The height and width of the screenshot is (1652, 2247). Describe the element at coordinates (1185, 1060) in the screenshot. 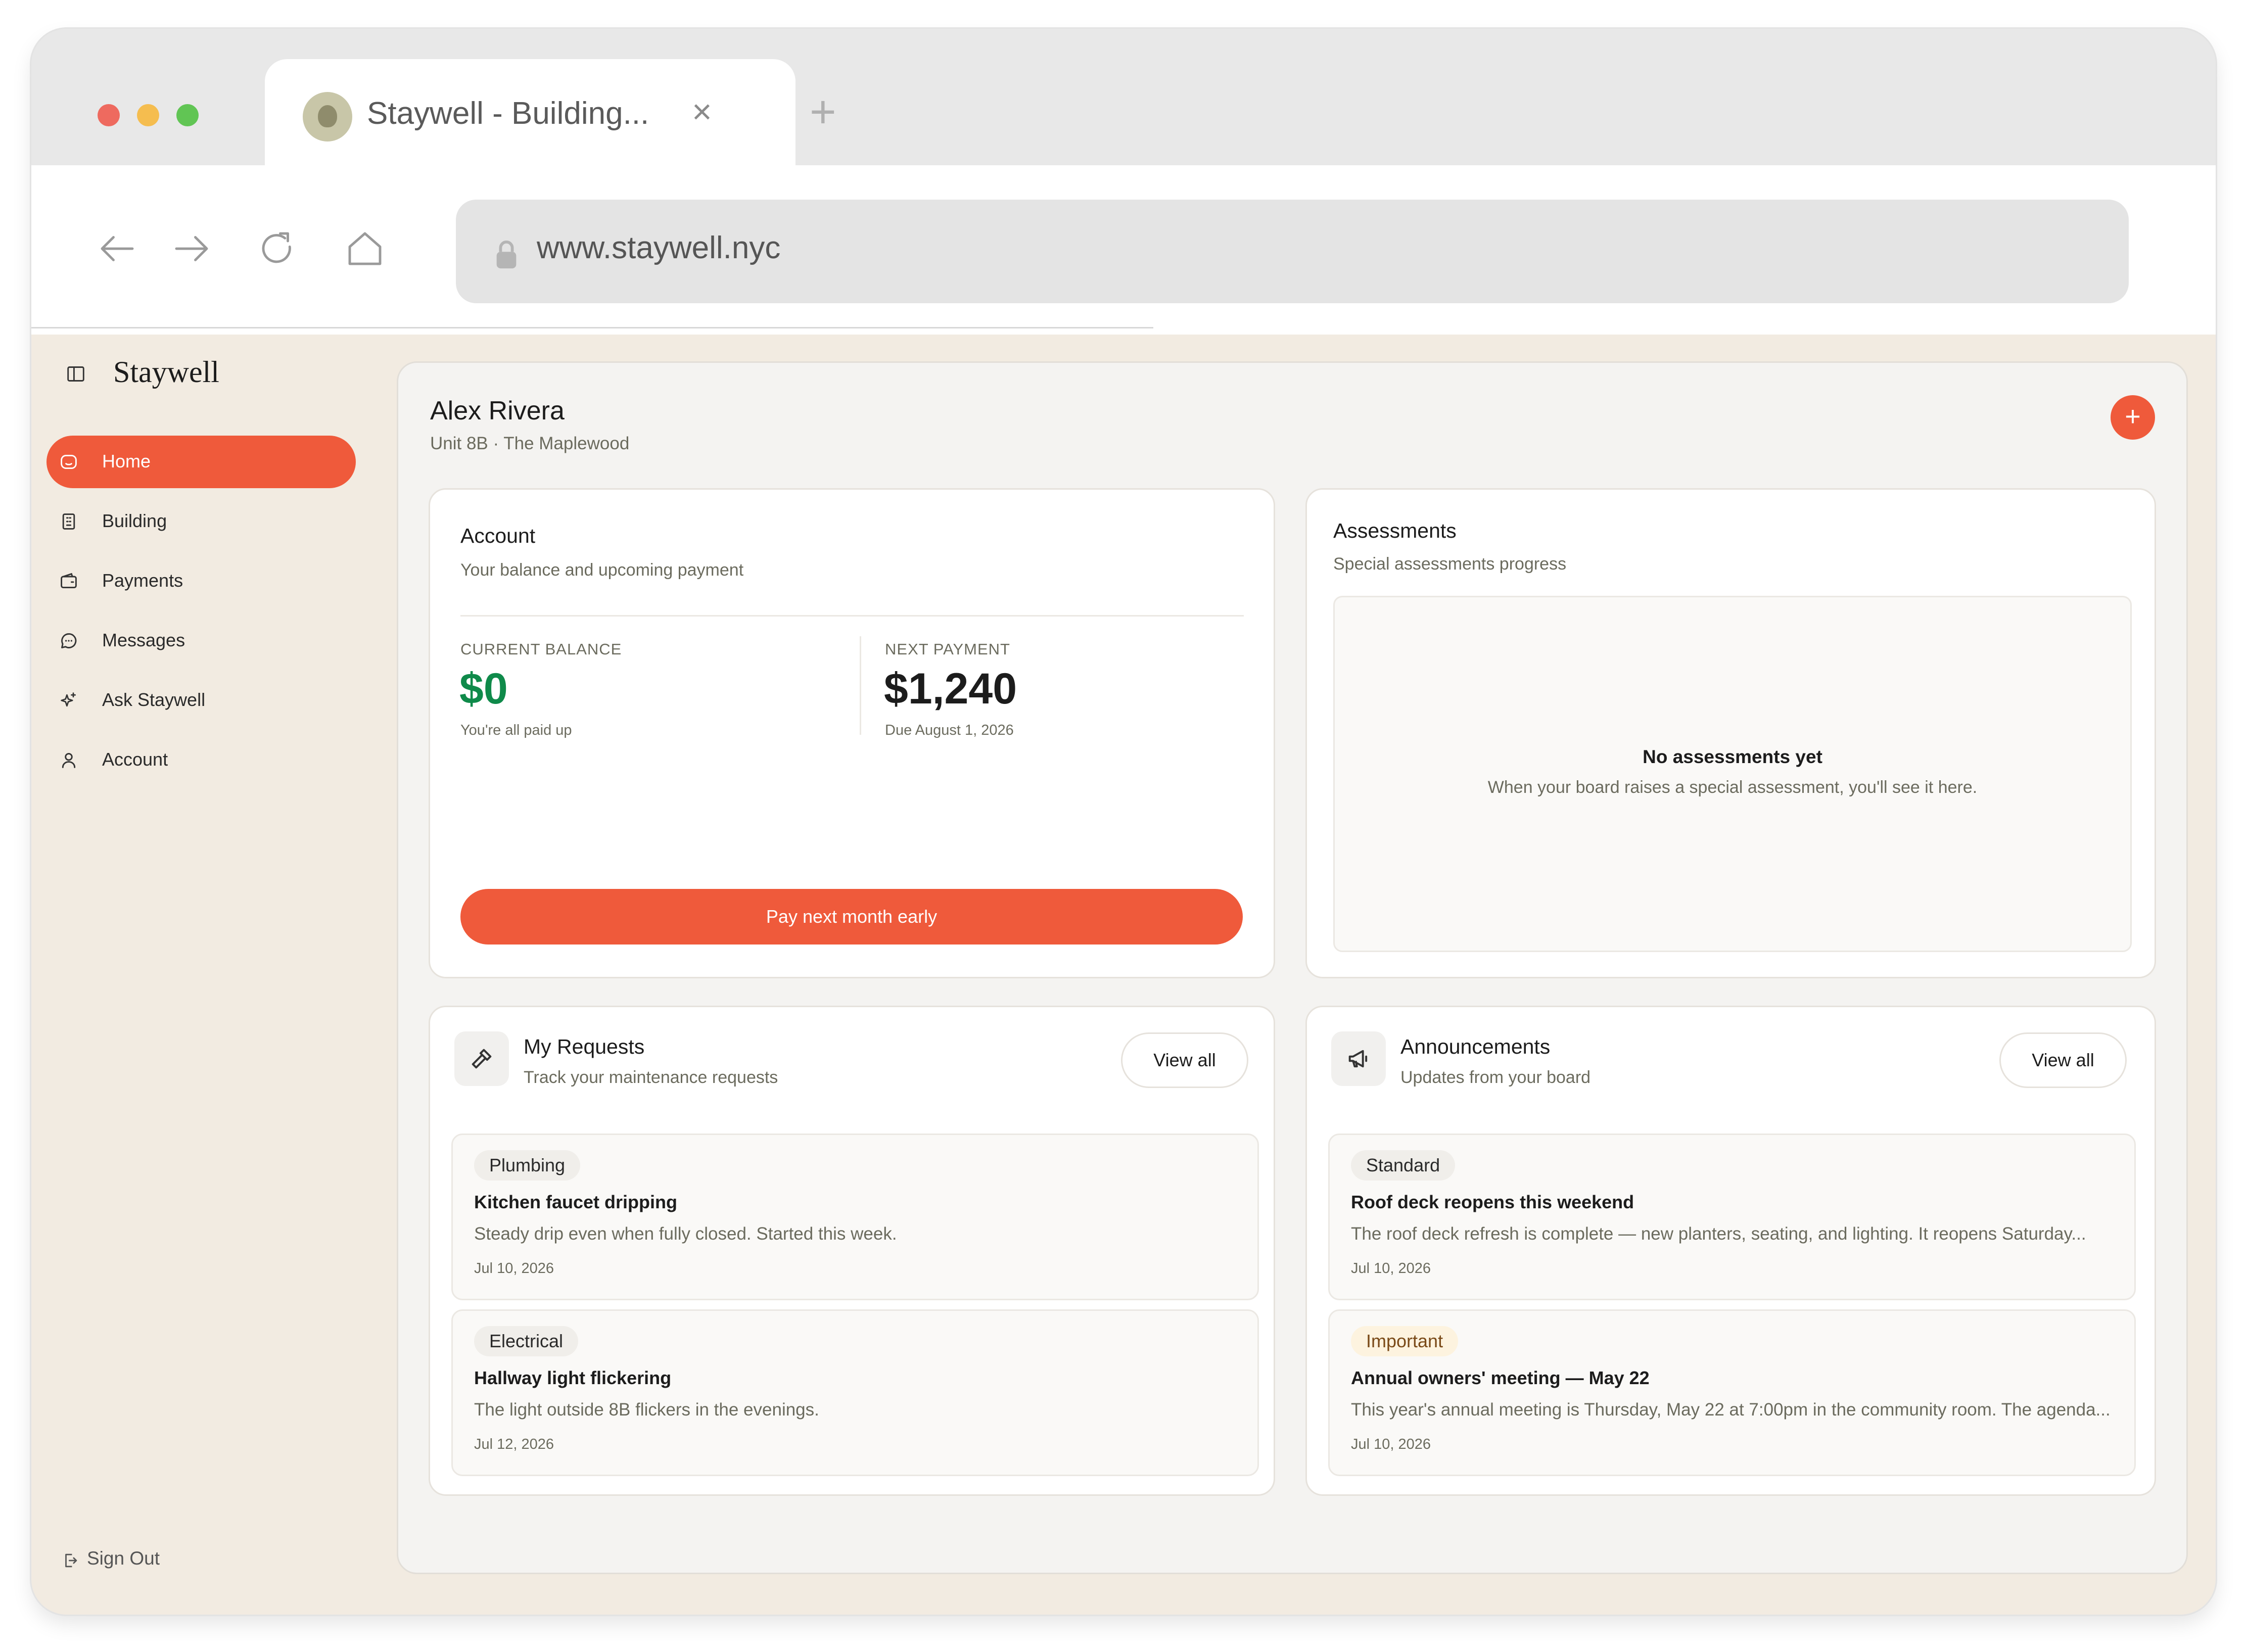

I see `requests-view-all-button: View all` at that location.